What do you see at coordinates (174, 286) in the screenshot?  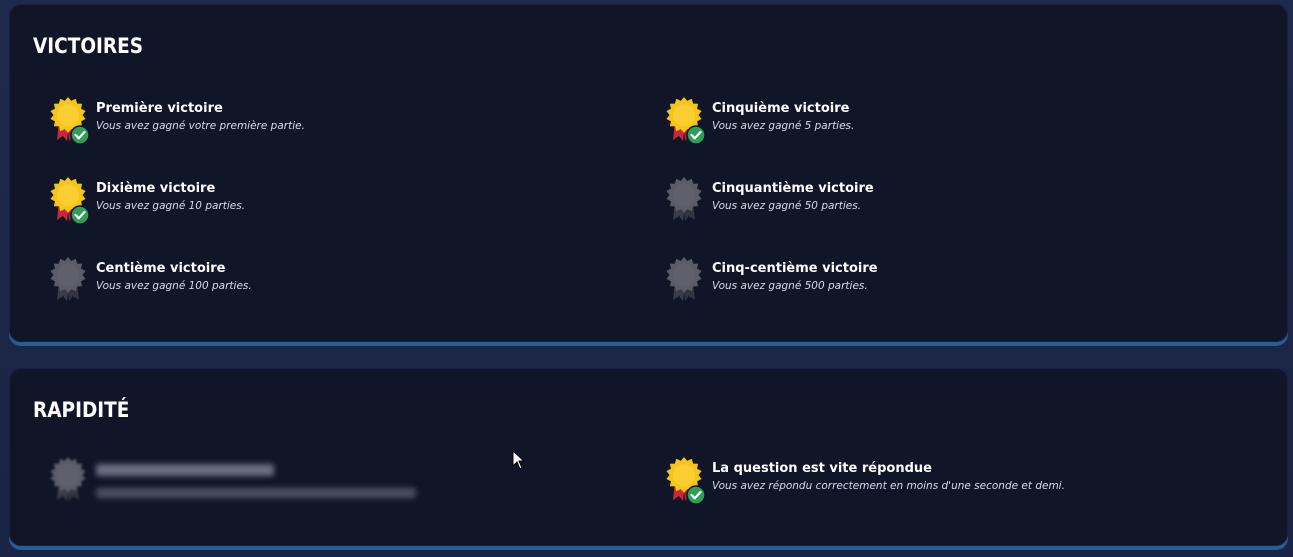 I see `achievement-description: Vous avez gagné 100 parties.` at bounding box center [174, 286].